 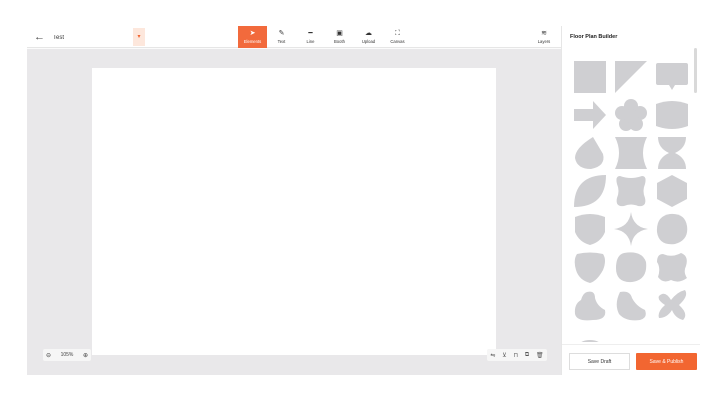 What do you see at coordinates (281, 41) in the screenshot?
I see `tool-text-label: Text` at bounding box center [281, 41].